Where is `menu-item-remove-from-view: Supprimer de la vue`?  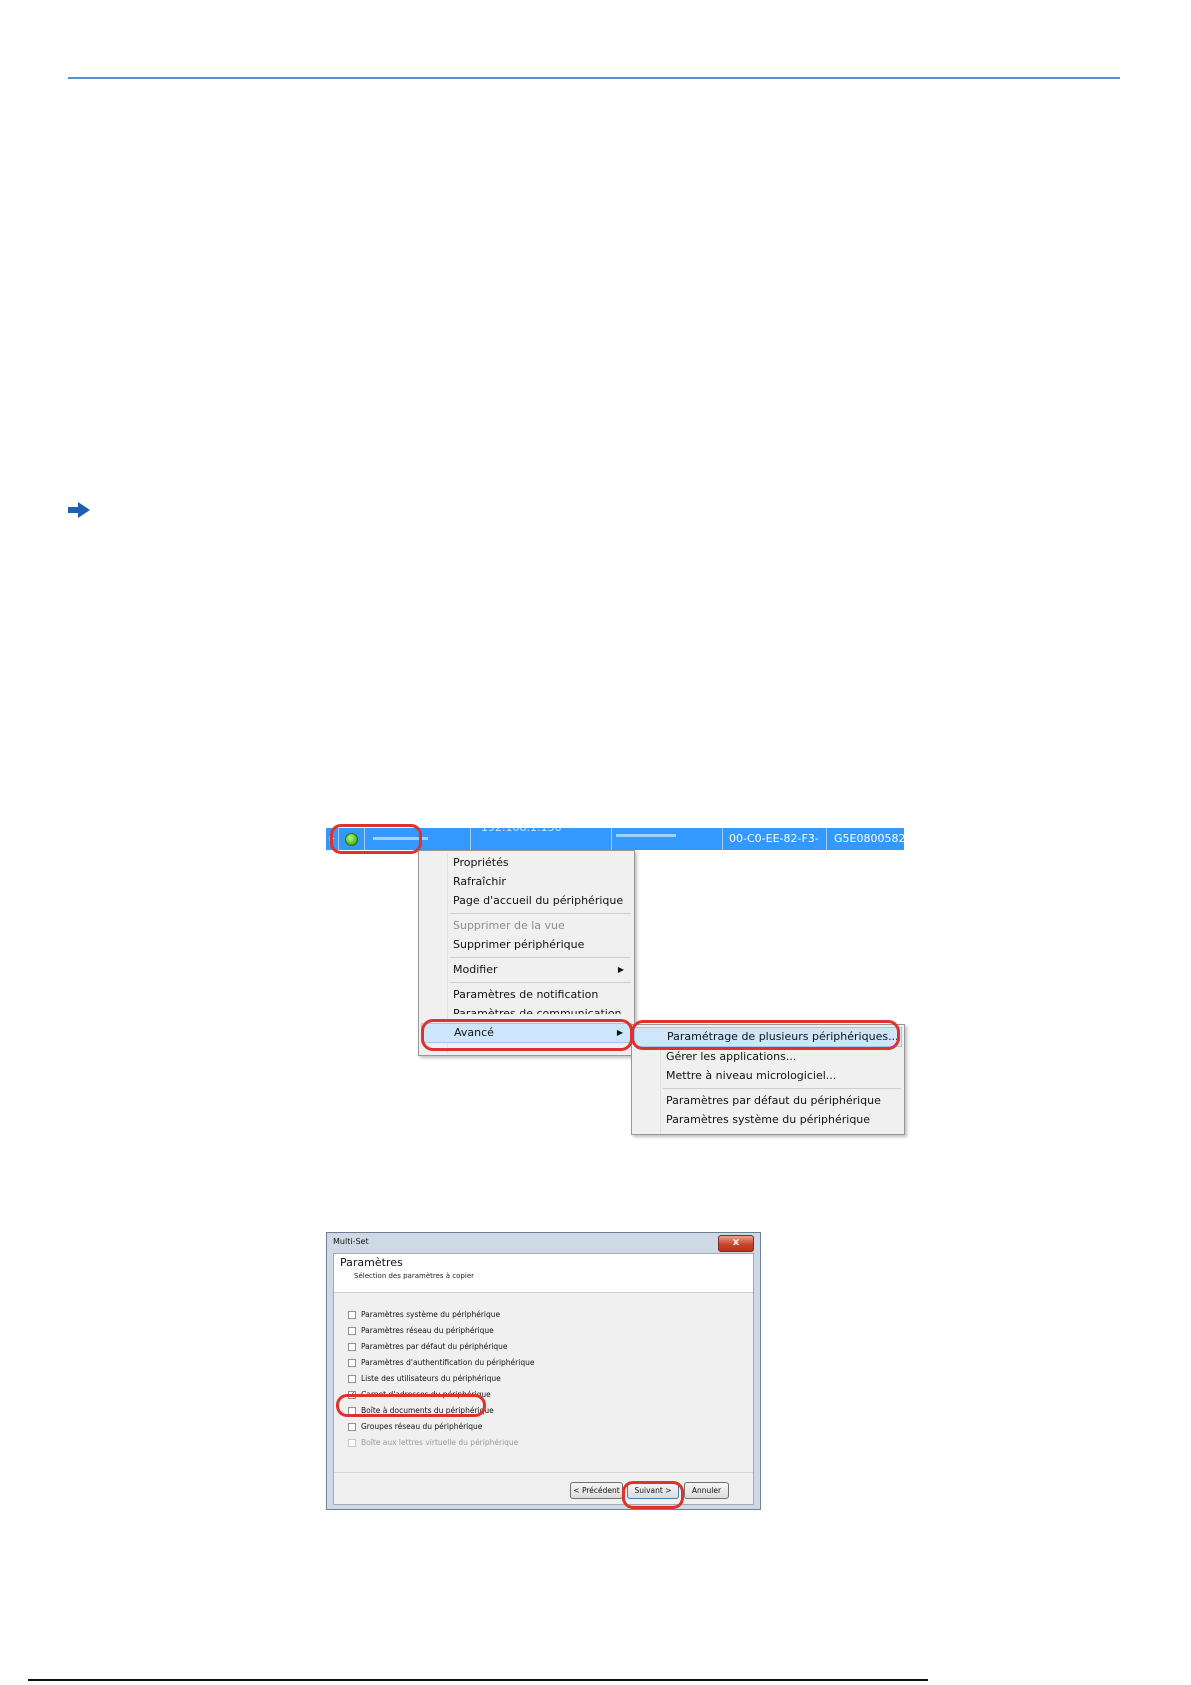
menu-item-remove-from-view: Supprimer de la vue is located at coordinates (509, 925).